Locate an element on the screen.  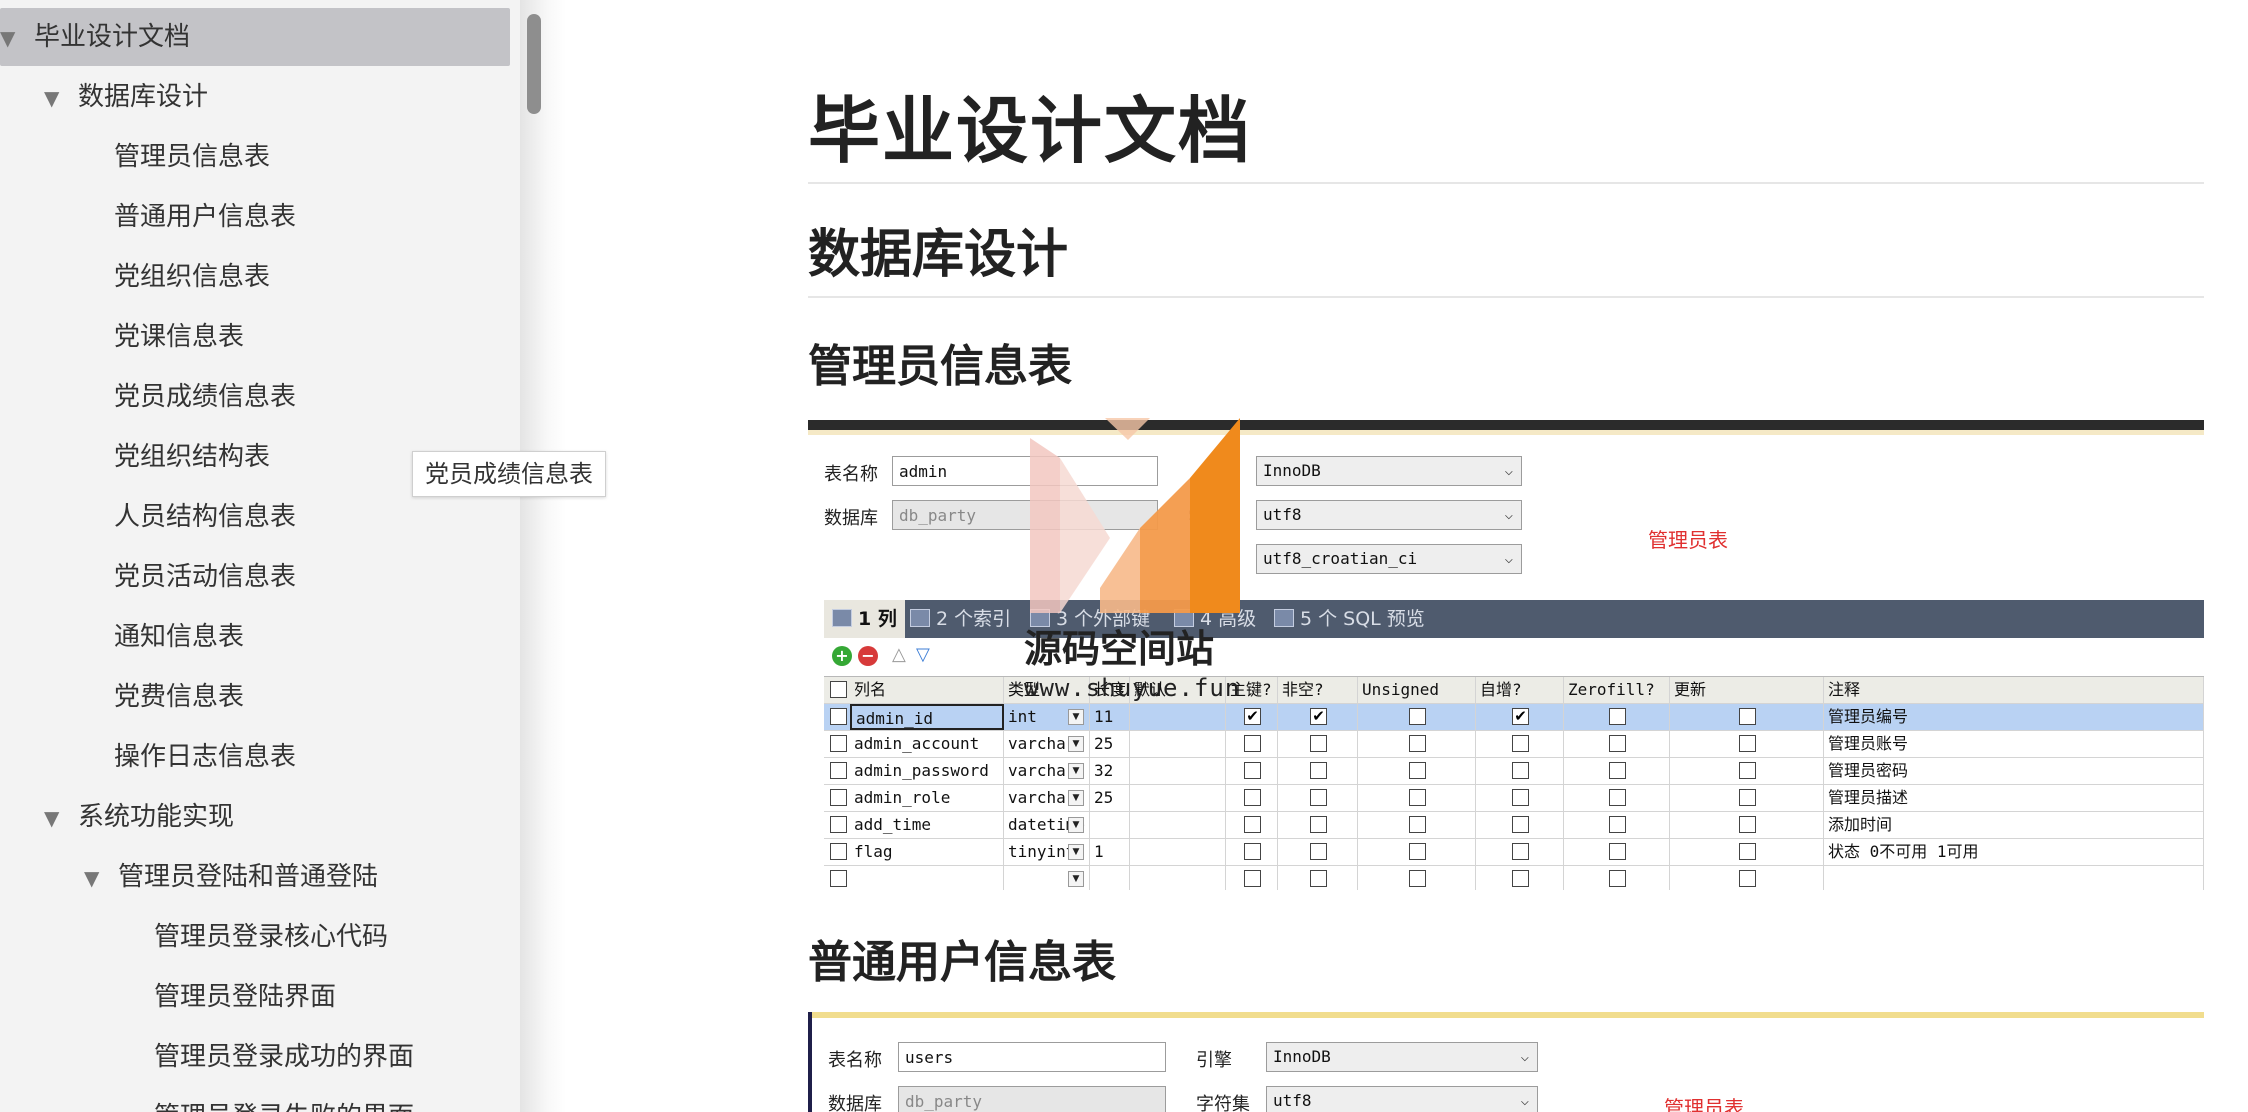
outline-item: ▼ 毕业设计文档 is located at coordinates (255, 37).